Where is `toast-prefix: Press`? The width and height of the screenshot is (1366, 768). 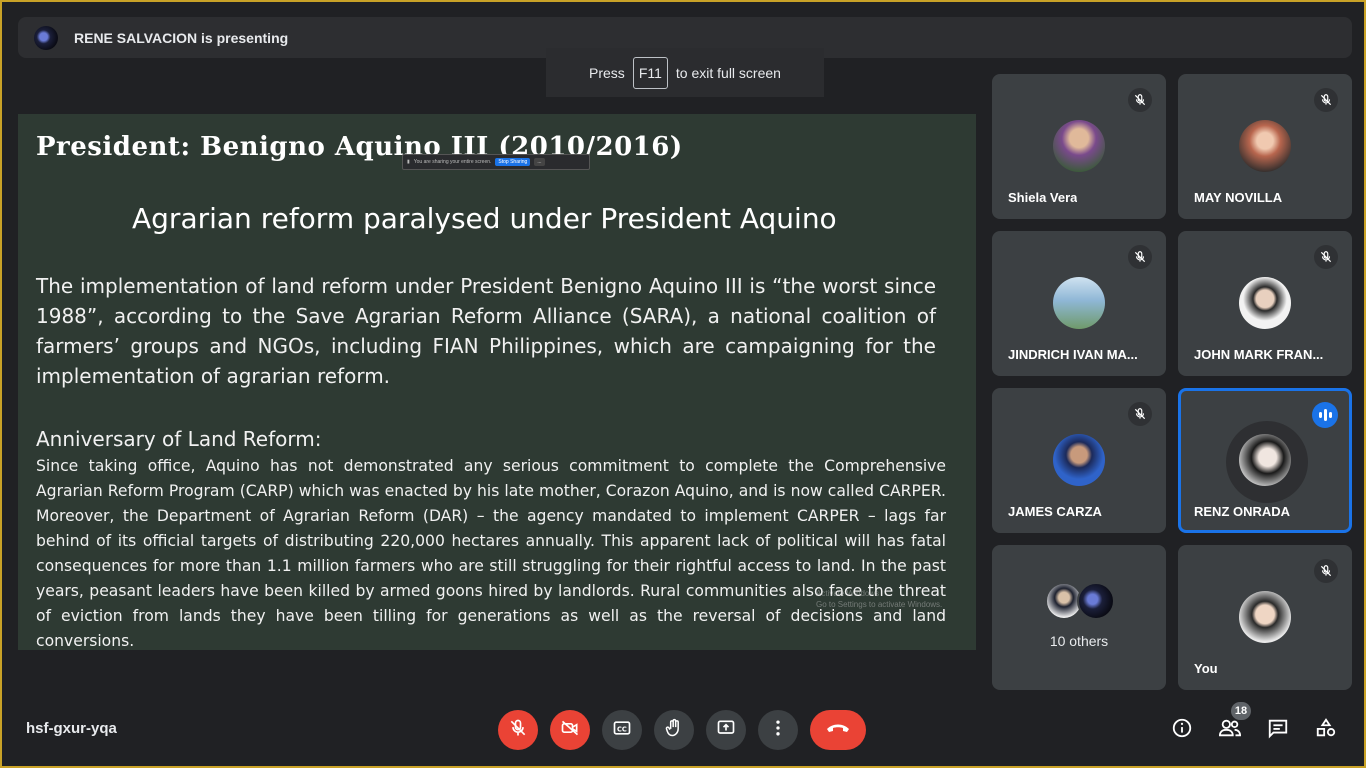 toast-prefix: Press is located at coordinates (607, 72).